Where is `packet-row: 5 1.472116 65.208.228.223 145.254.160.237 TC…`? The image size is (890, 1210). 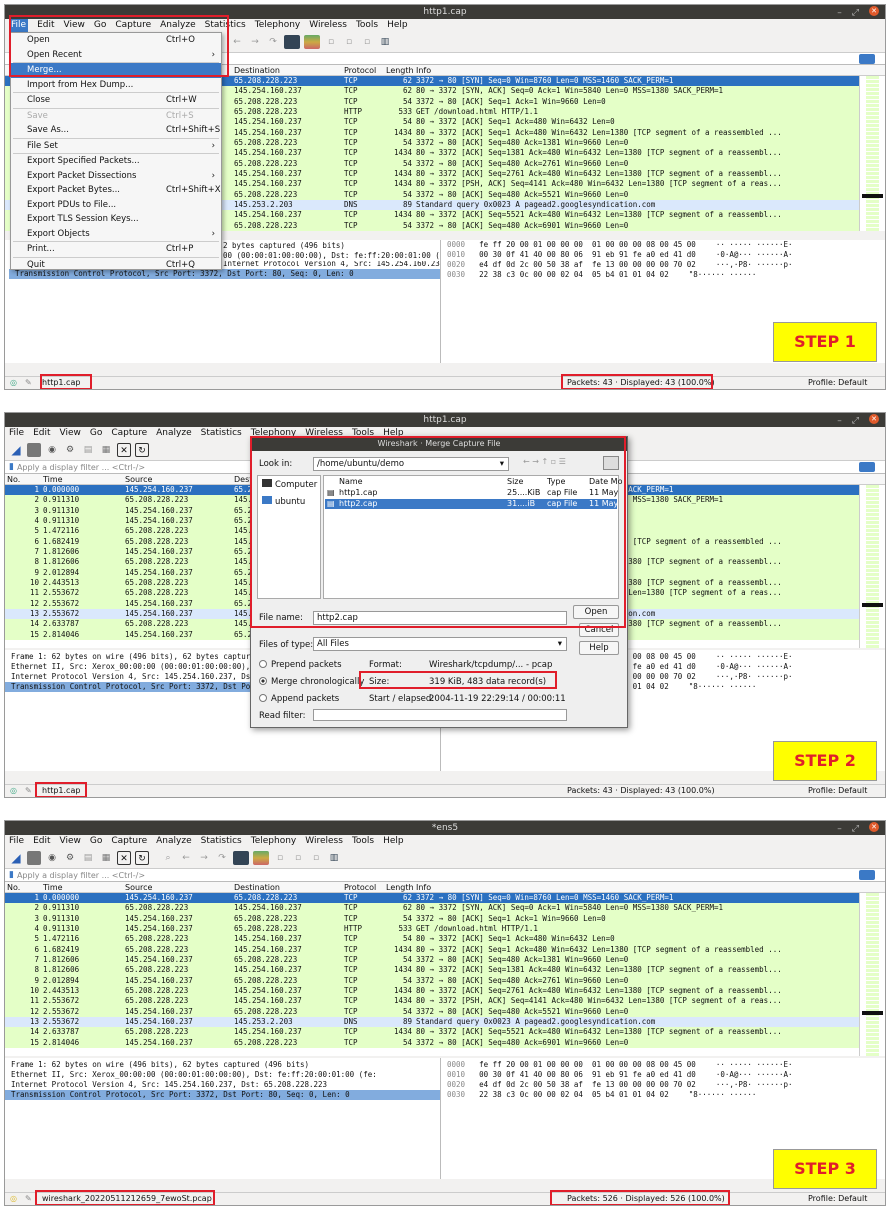 packet-row: 5 1.472116 65.208.228.223 145.254.160.237 TC… is located at coordinates (445, 939).